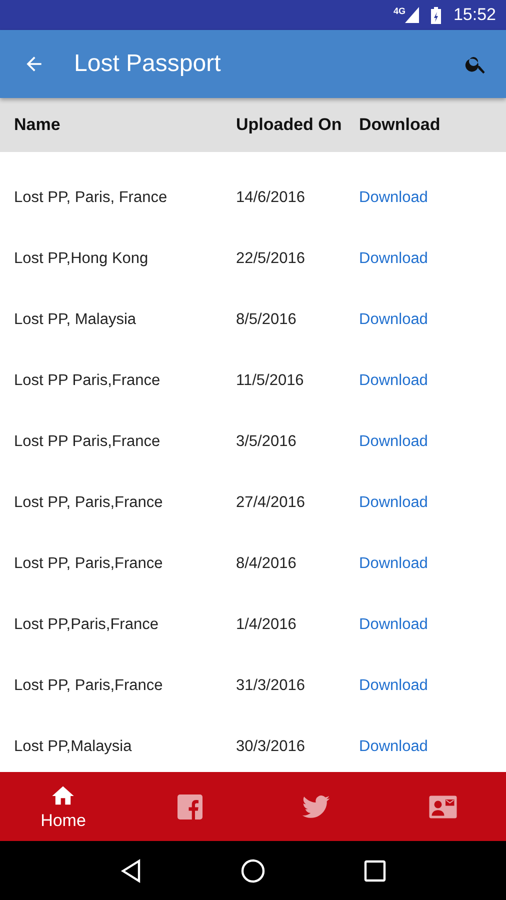  I want to click on clock: 15:52, so click(474, 15).